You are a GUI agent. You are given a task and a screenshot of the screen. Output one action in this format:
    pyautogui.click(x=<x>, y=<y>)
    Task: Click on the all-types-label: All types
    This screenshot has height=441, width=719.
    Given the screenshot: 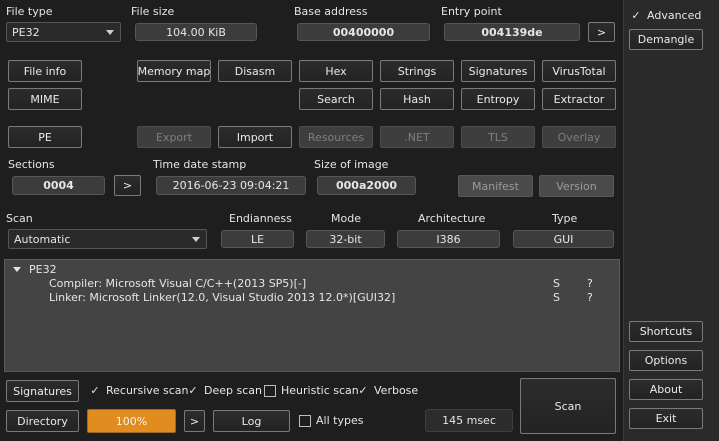 What is the action you would take?
    pyautogui.click(x=340, y=420)
    